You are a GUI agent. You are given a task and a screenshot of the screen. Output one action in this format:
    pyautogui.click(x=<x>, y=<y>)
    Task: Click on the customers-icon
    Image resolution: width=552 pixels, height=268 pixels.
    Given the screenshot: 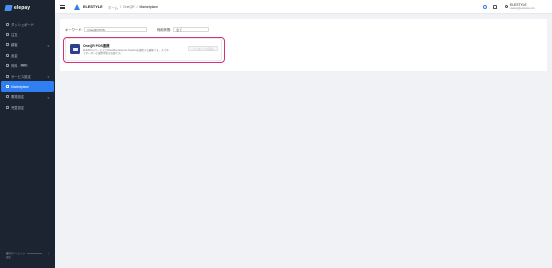 What is the action you would take?
    pyautogui.click(x=7, y=45)
    